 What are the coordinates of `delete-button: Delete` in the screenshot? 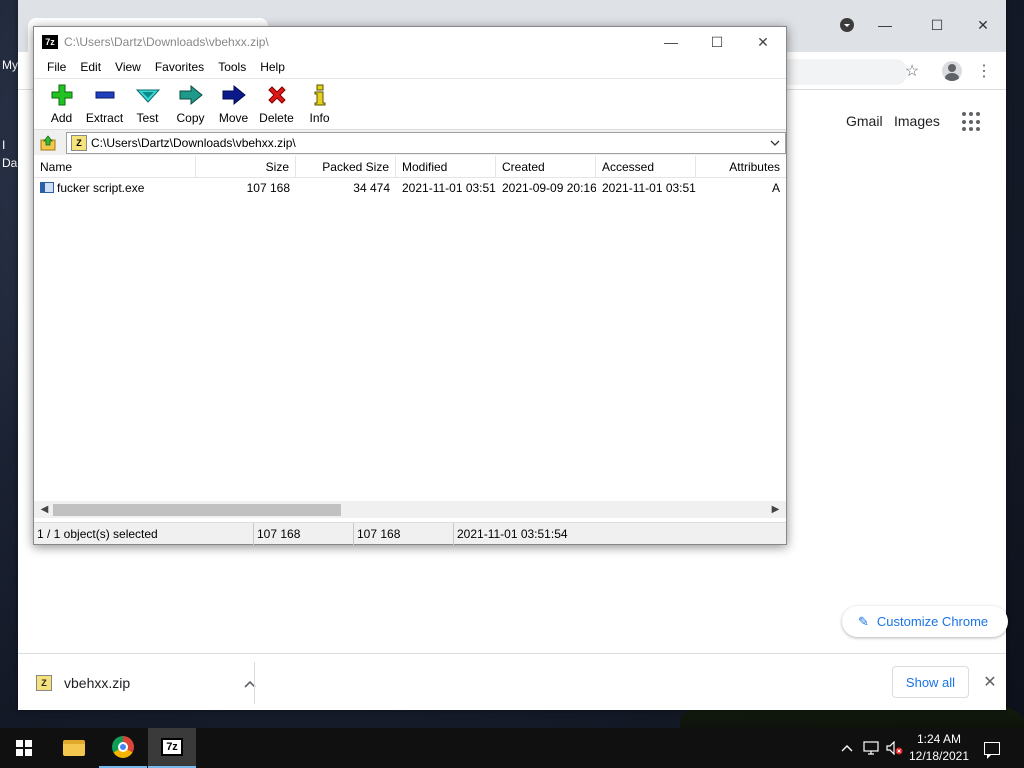 It's located at (276, 104).